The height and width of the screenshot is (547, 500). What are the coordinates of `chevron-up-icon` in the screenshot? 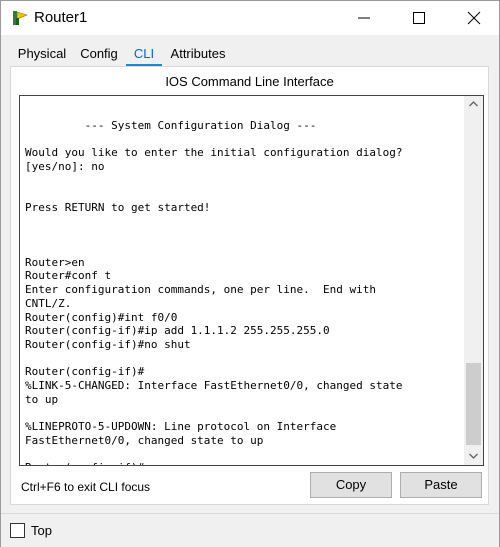 It's located at (473, 104).